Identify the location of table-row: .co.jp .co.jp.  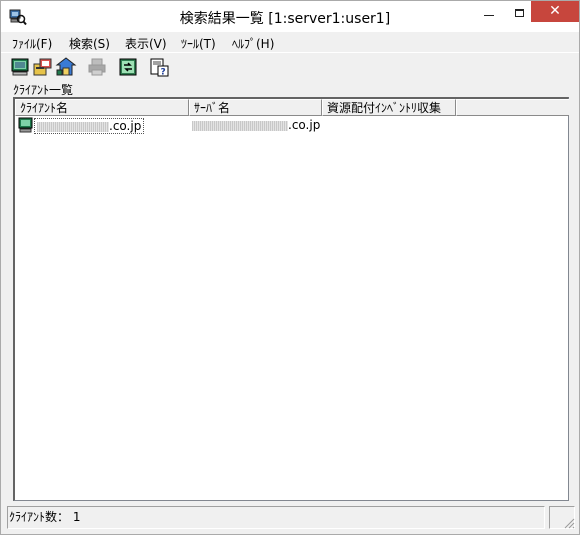
(291, 126).